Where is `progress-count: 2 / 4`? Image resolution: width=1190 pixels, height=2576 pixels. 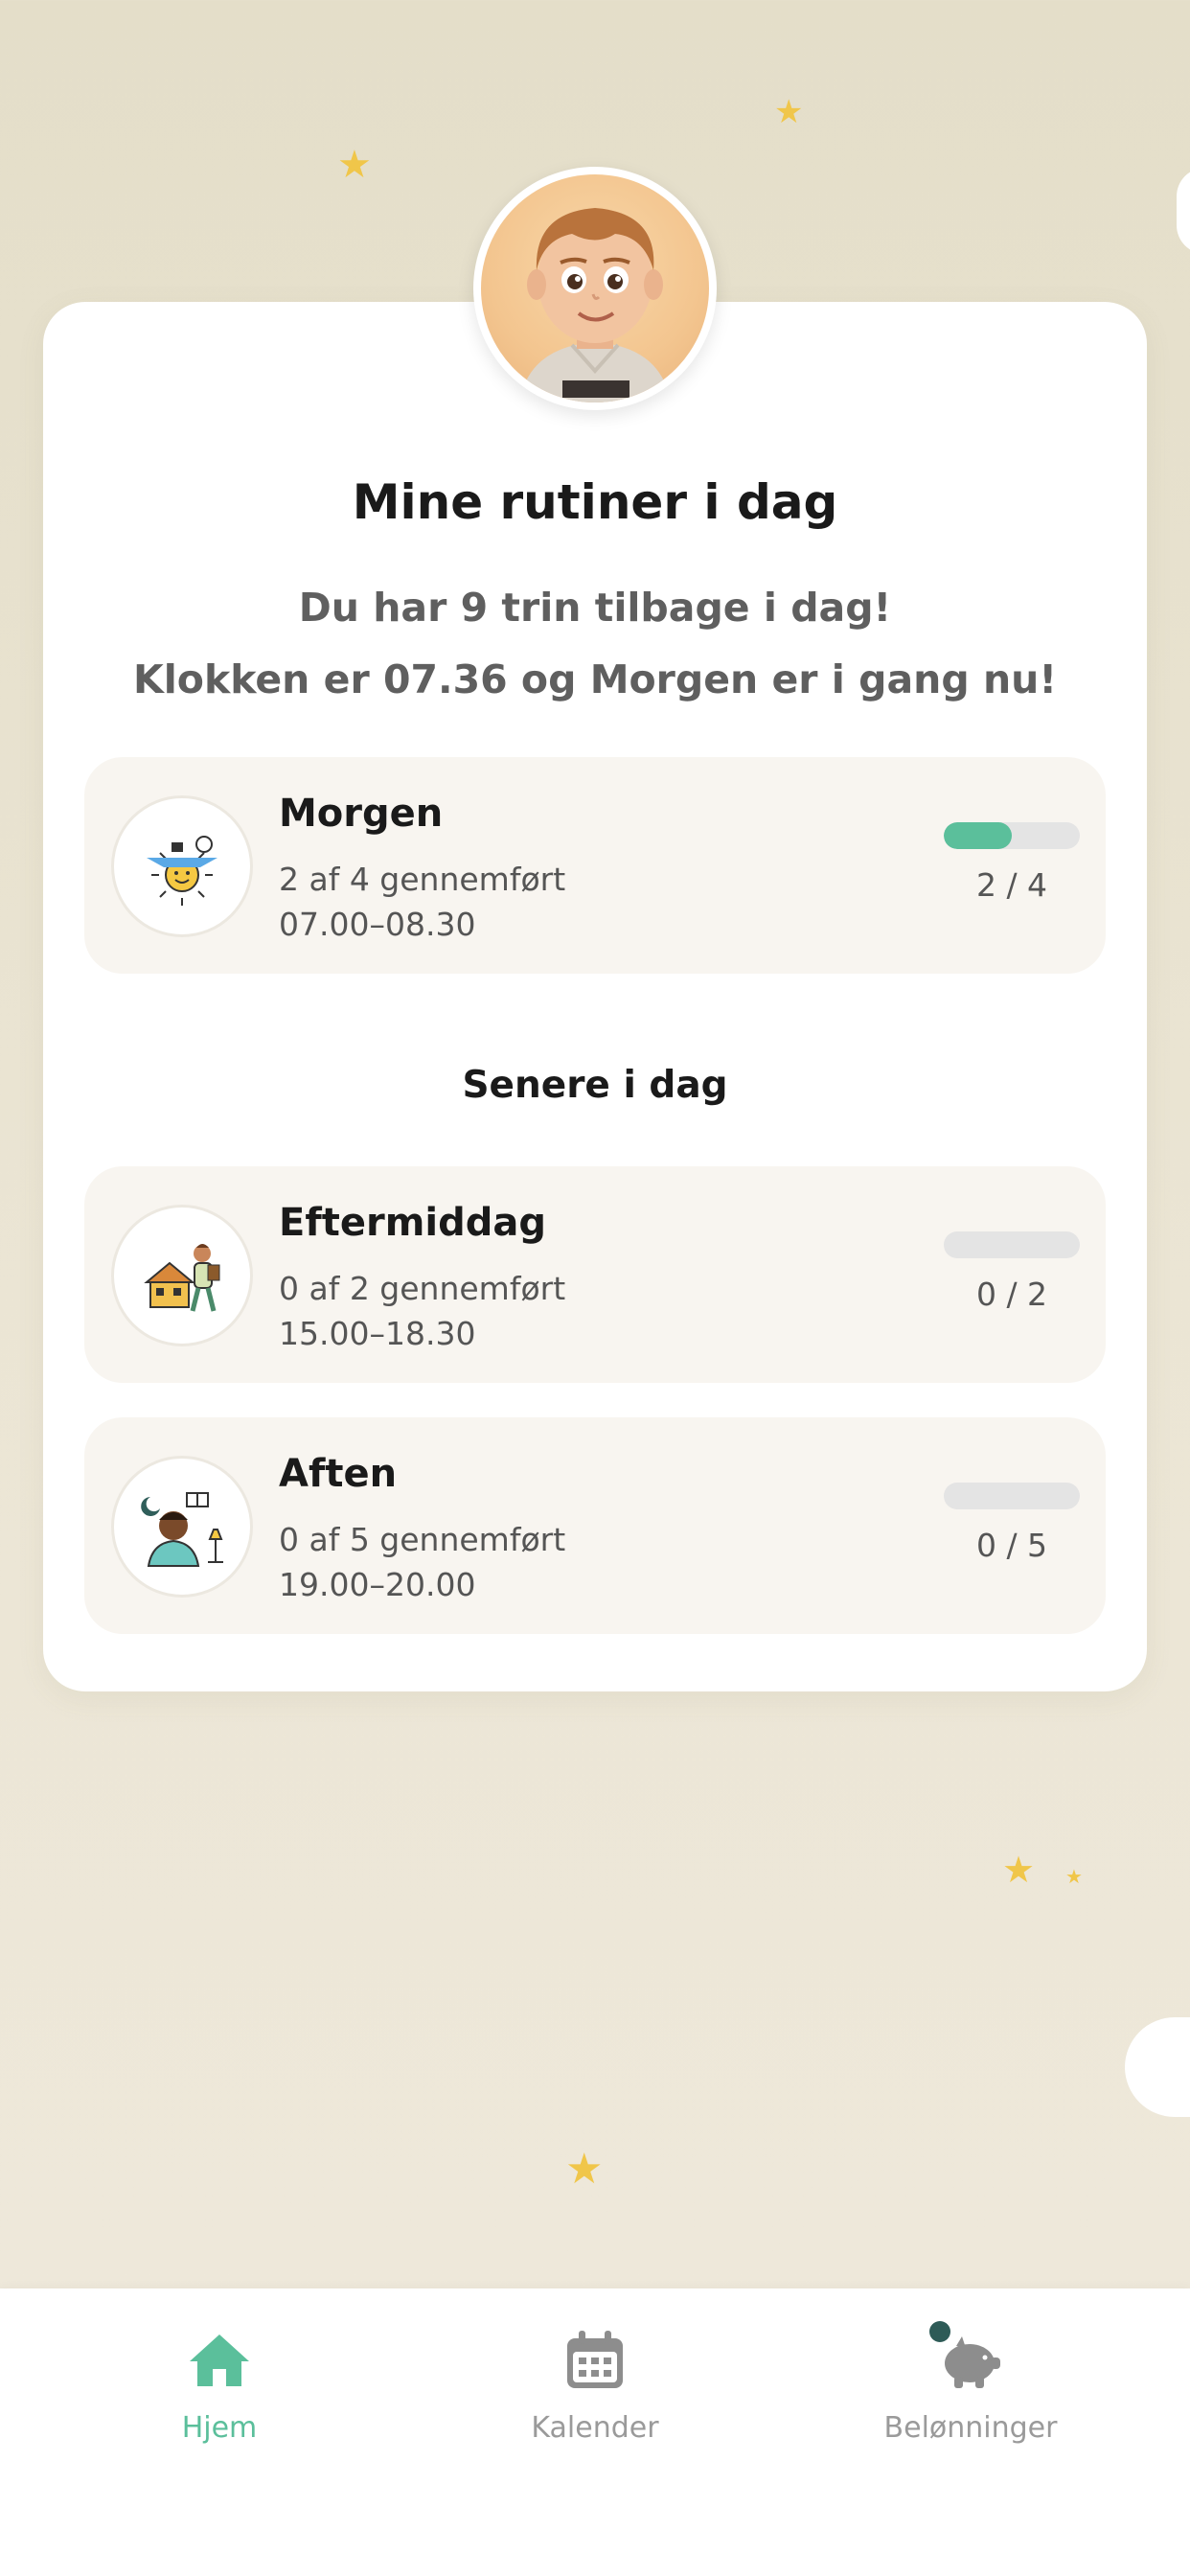 progress-count: 2 / 4 is located at coordinates (1012, 885).